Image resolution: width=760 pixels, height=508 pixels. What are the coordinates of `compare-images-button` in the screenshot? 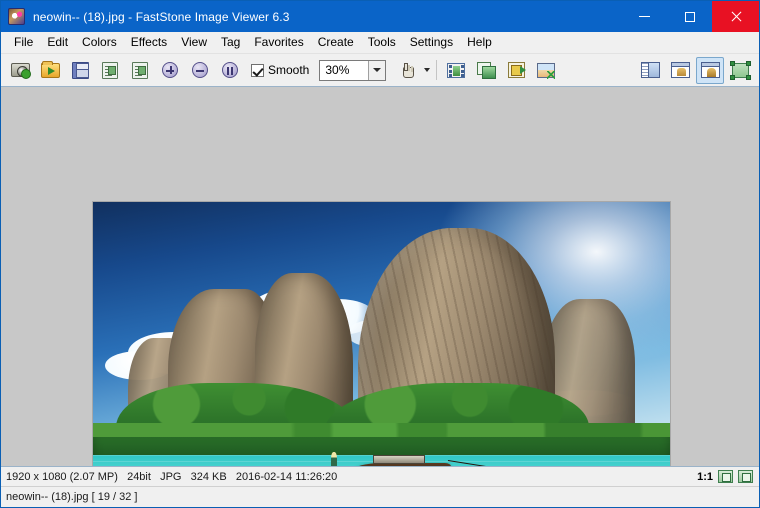 It's located at (486, 70).